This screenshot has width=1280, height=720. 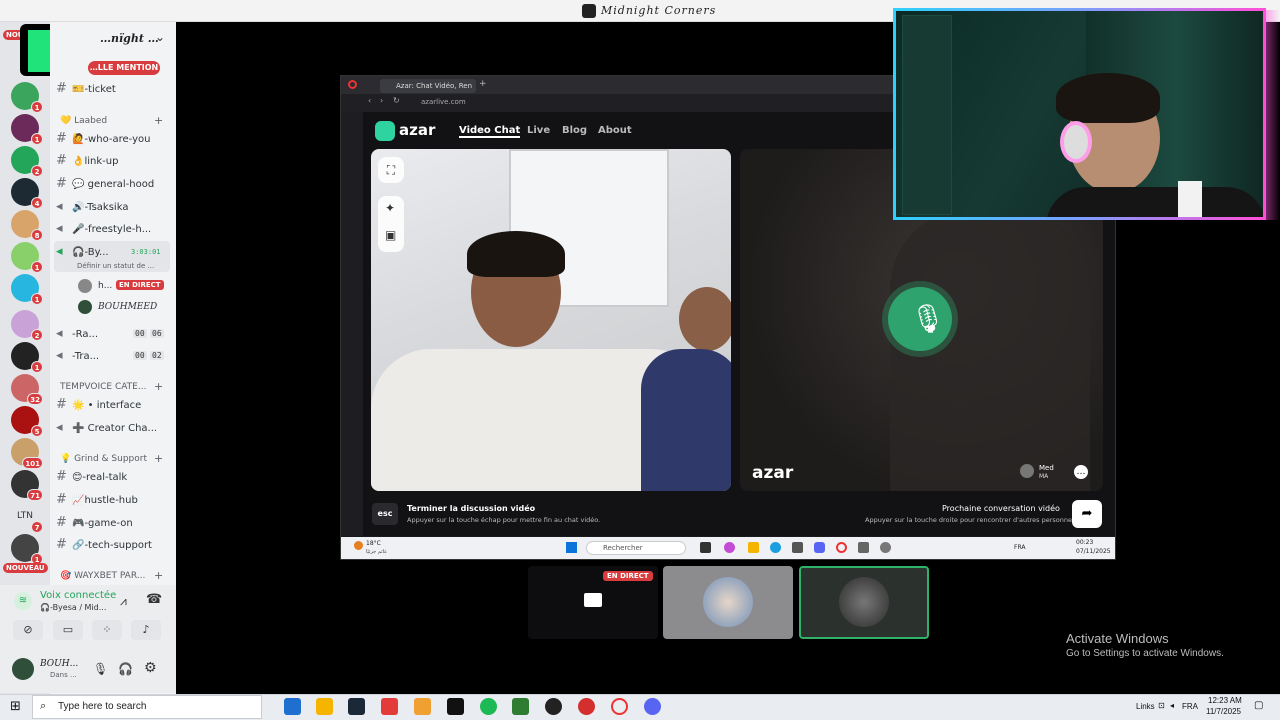 I want to click on server-icon: 8, so click(x=27, y=225).